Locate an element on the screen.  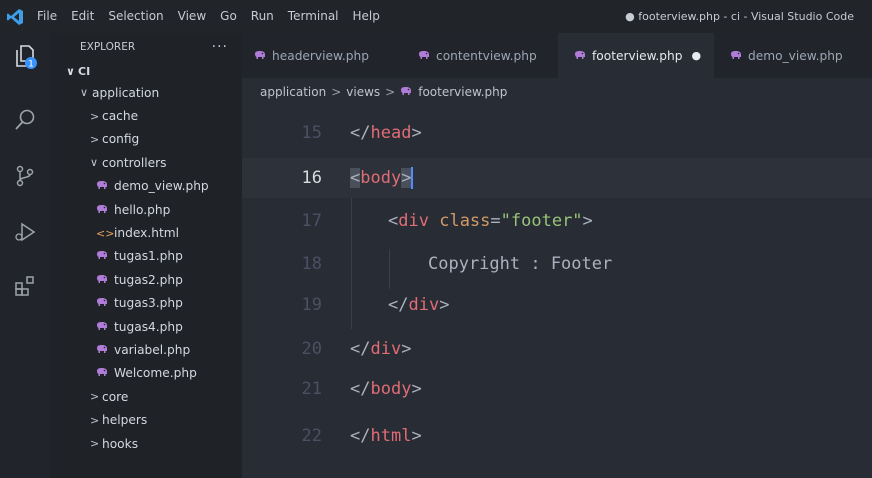
folder-item: > helpers is located at coordinates (146, 419).